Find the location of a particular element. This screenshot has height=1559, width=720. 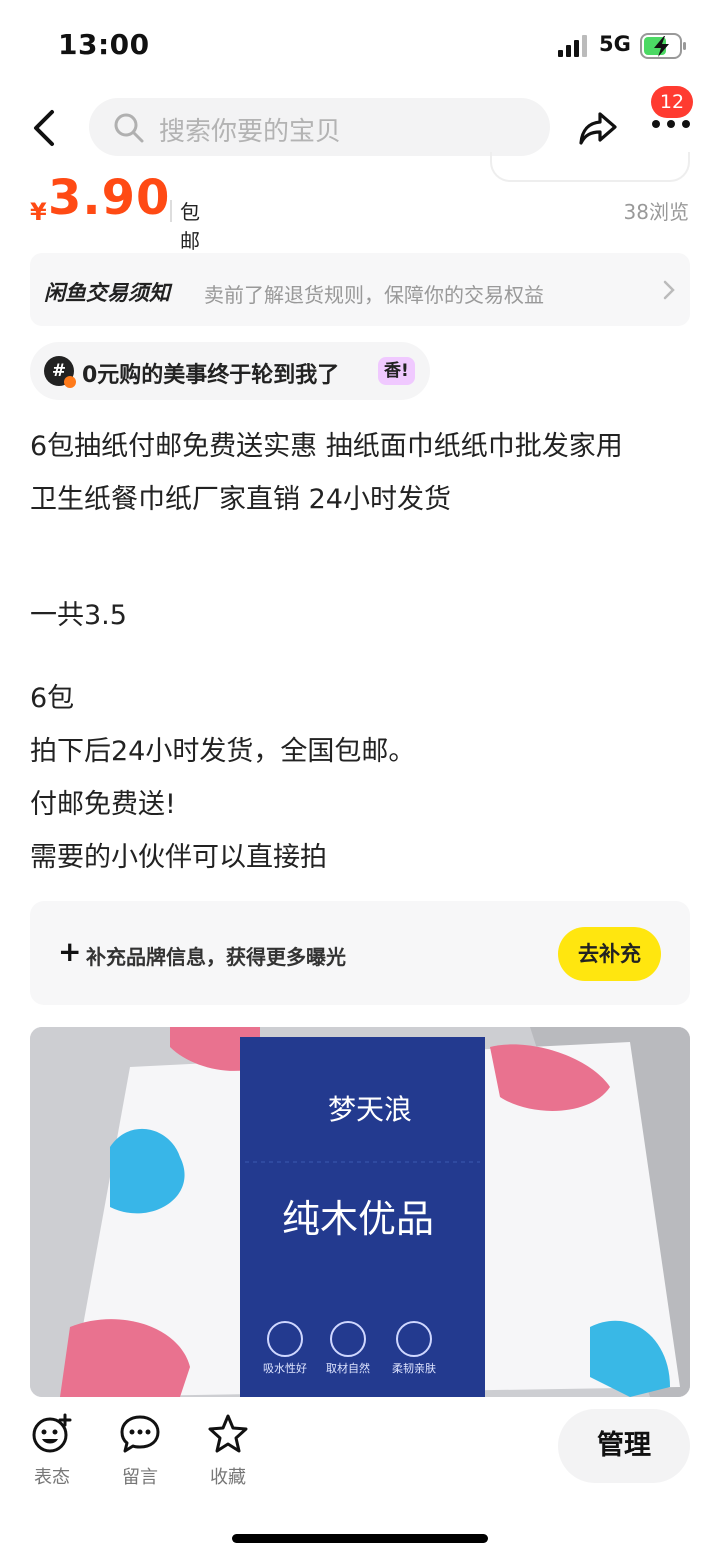

brand-supplement-card: + 补充品牌信息，获得更多曝光 去补充 is located at coordinates (360, 953).